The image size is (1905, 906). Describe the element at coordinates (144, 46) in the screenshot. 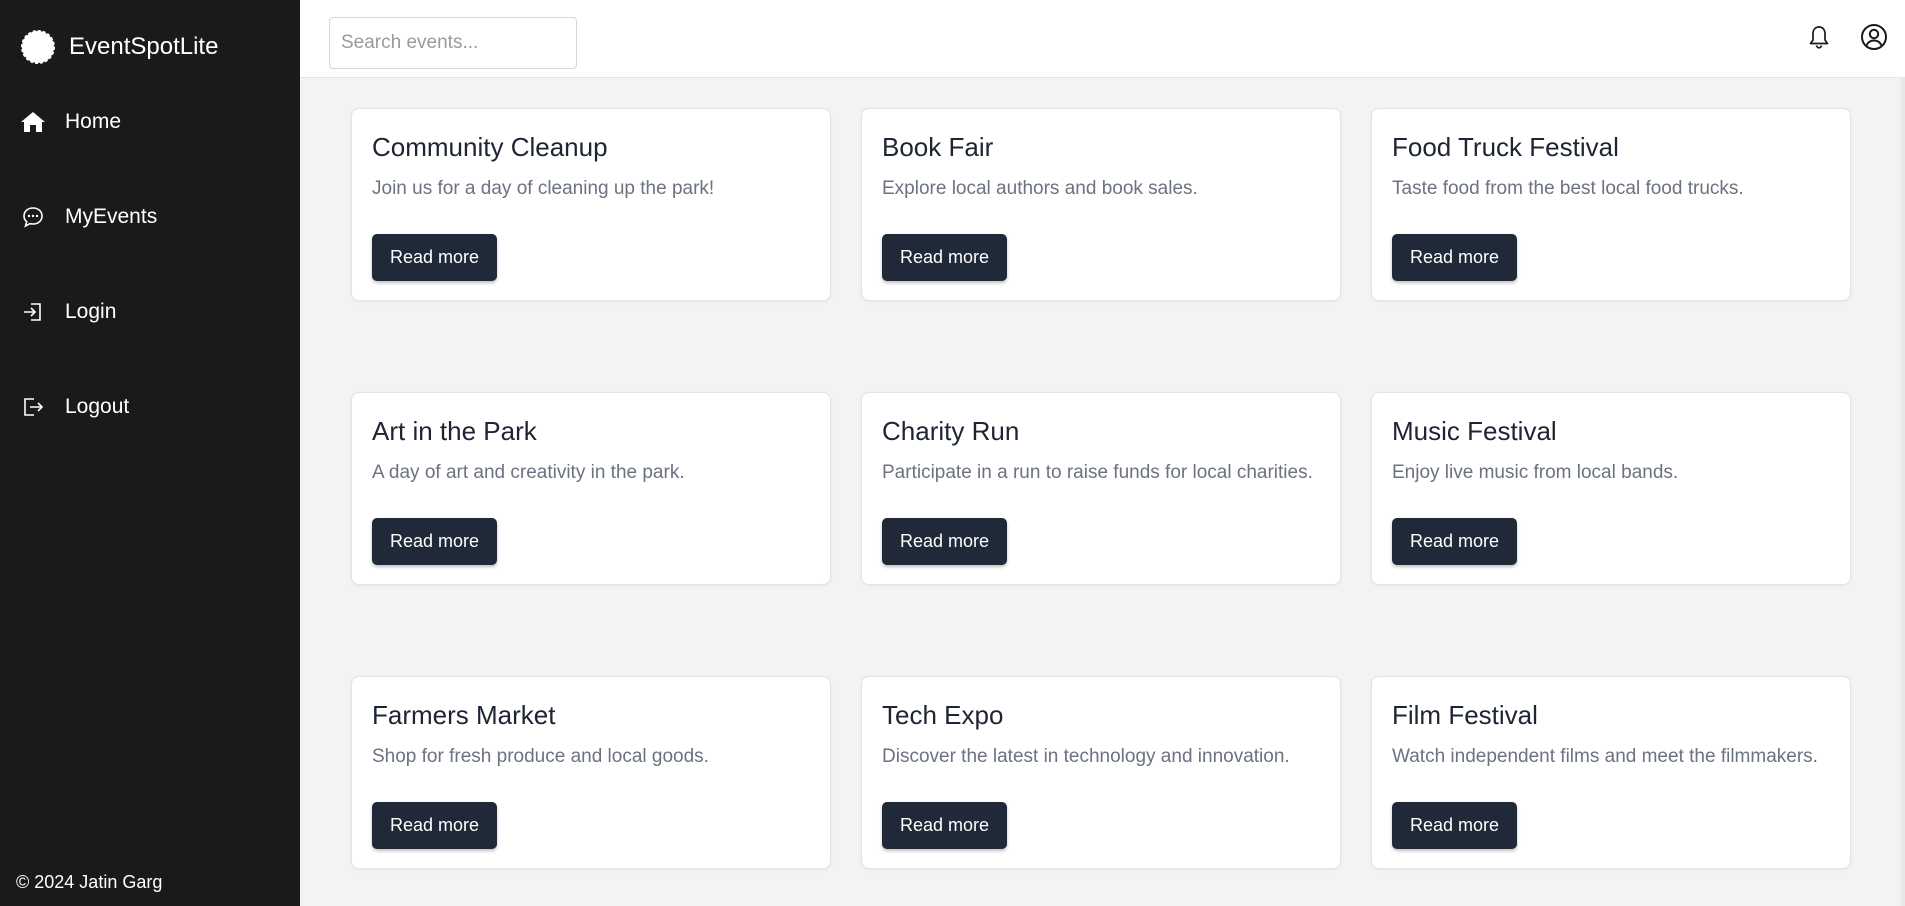

I see `brand-name: EventSpotLite` at that location.